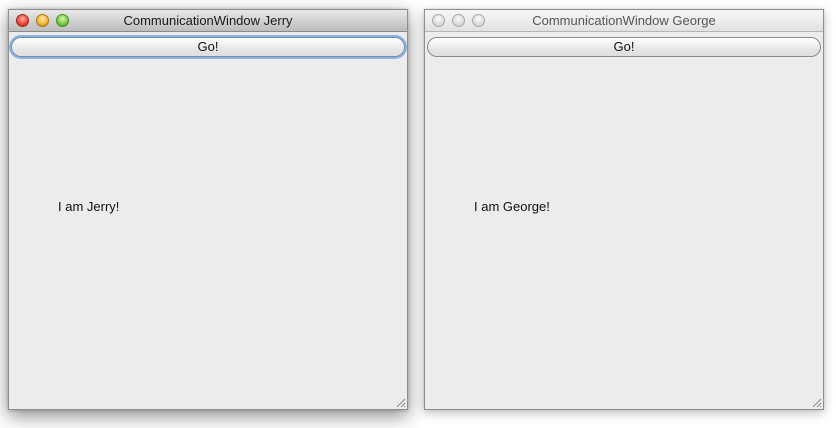 The image size is (836, 428). I want to click on window-title: CommunicationWindow Jerry, so click(208, 20).